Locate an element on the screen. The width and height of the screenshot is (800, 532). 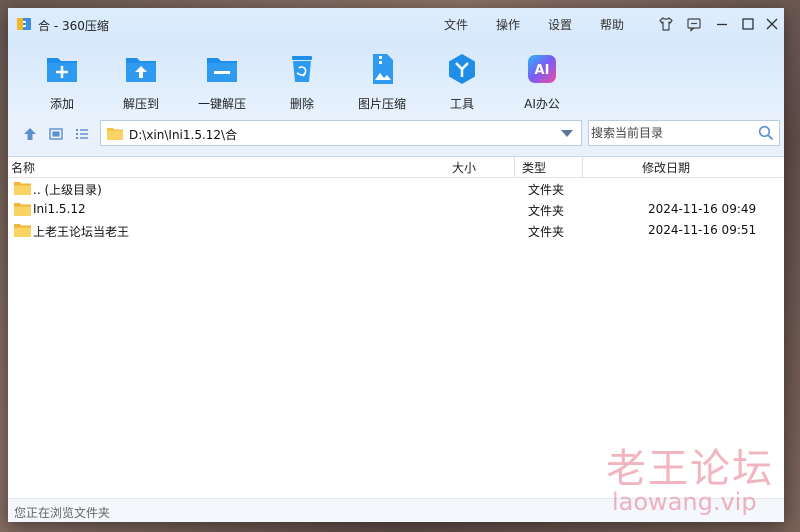
add-button: 添加 is located at coordinates (62, 79).